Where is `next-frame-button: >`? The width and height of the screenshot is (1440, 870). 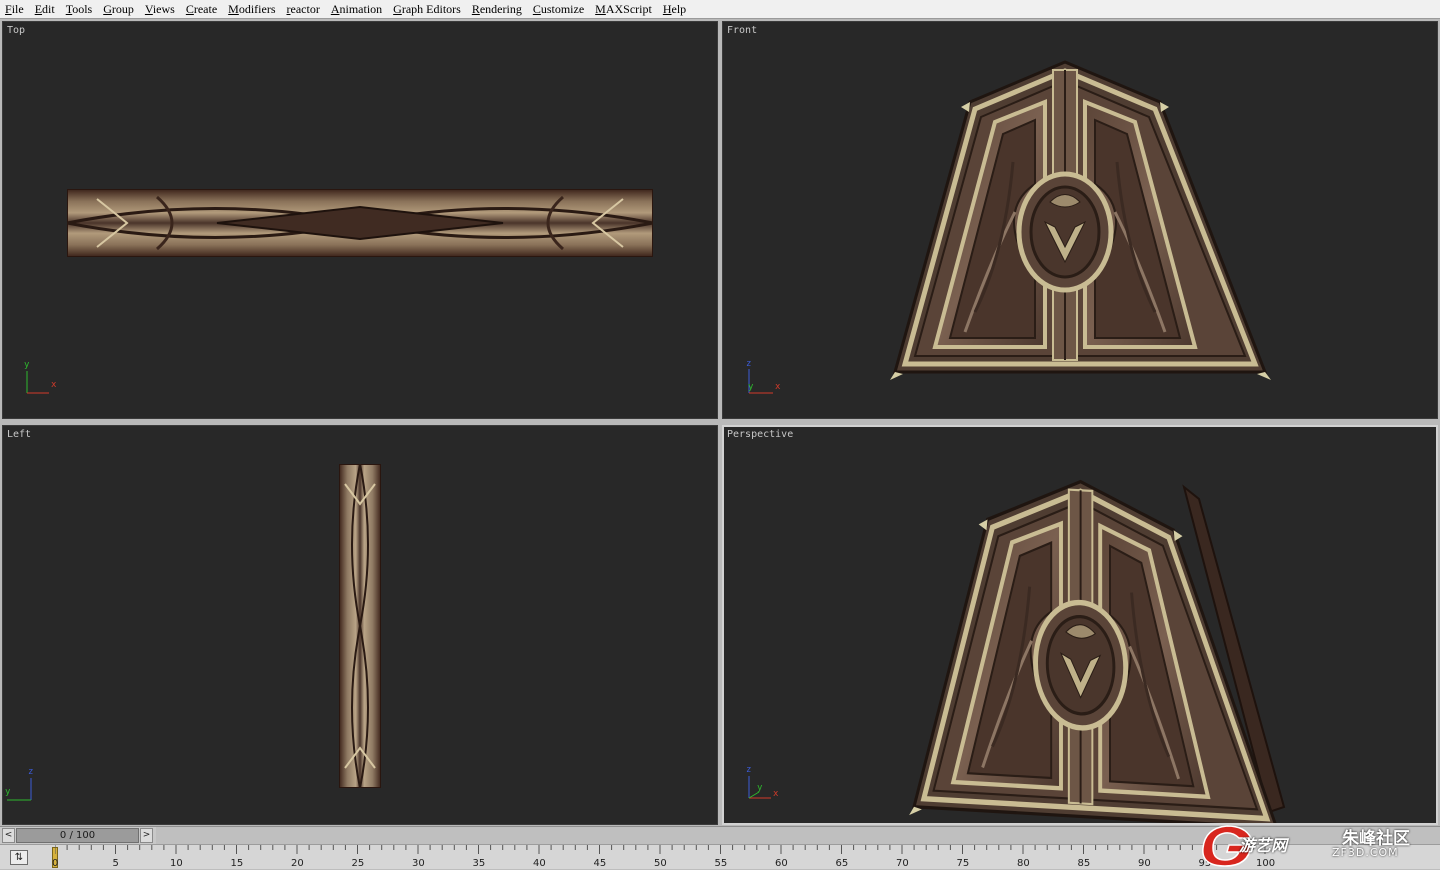 next-frame-button: > is located at coordinates (146, 835).